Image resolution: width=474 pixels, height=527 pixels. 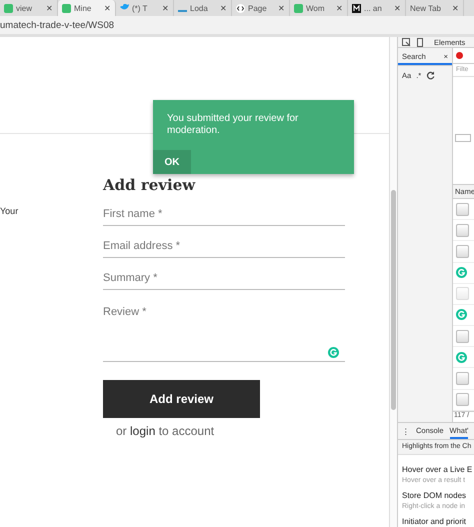 I want to click on dash-icon, so click(x=182, y=11).